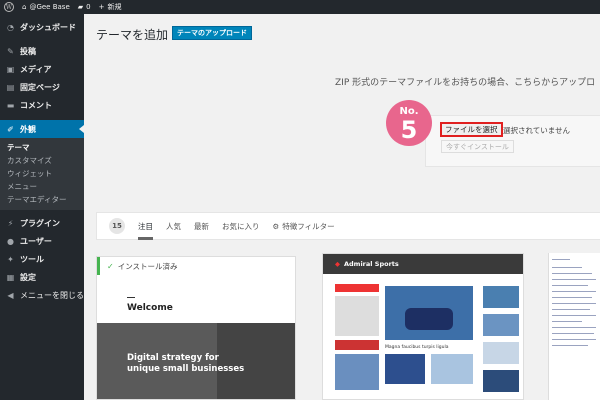 The width and height of the screenshot is (600, 400). I want to click on theme-preview-heading: Welcome, so click(150, 308).